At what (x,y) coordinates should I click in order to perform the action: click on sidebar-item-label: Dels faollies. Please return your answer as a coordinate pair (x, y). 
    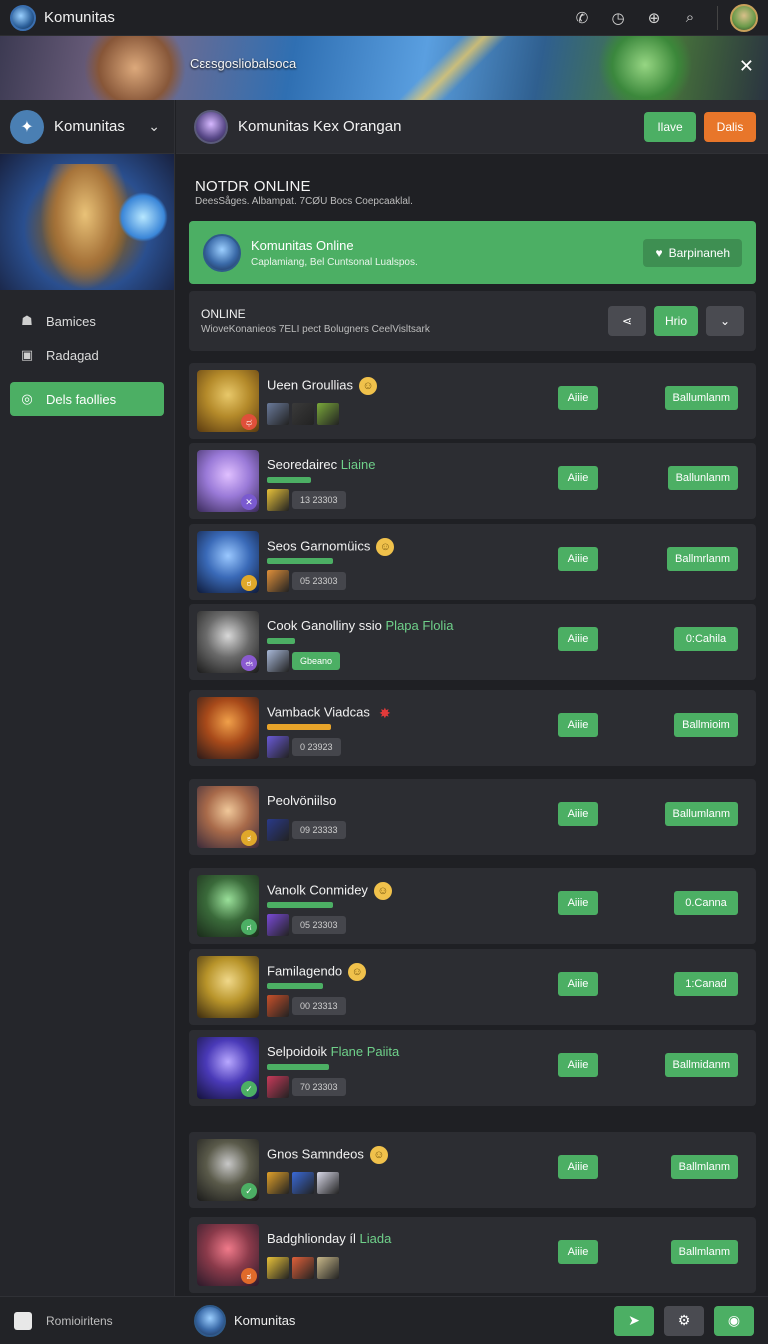
    Looking at the image, I should click on (81, 399).